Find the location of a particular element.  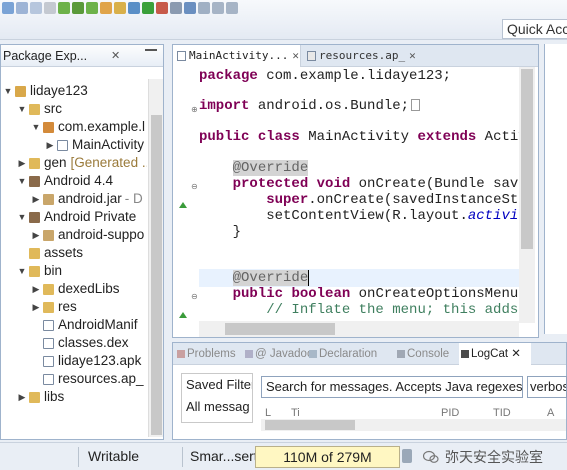

tab-console: Console is located at coordinates (426, 354).